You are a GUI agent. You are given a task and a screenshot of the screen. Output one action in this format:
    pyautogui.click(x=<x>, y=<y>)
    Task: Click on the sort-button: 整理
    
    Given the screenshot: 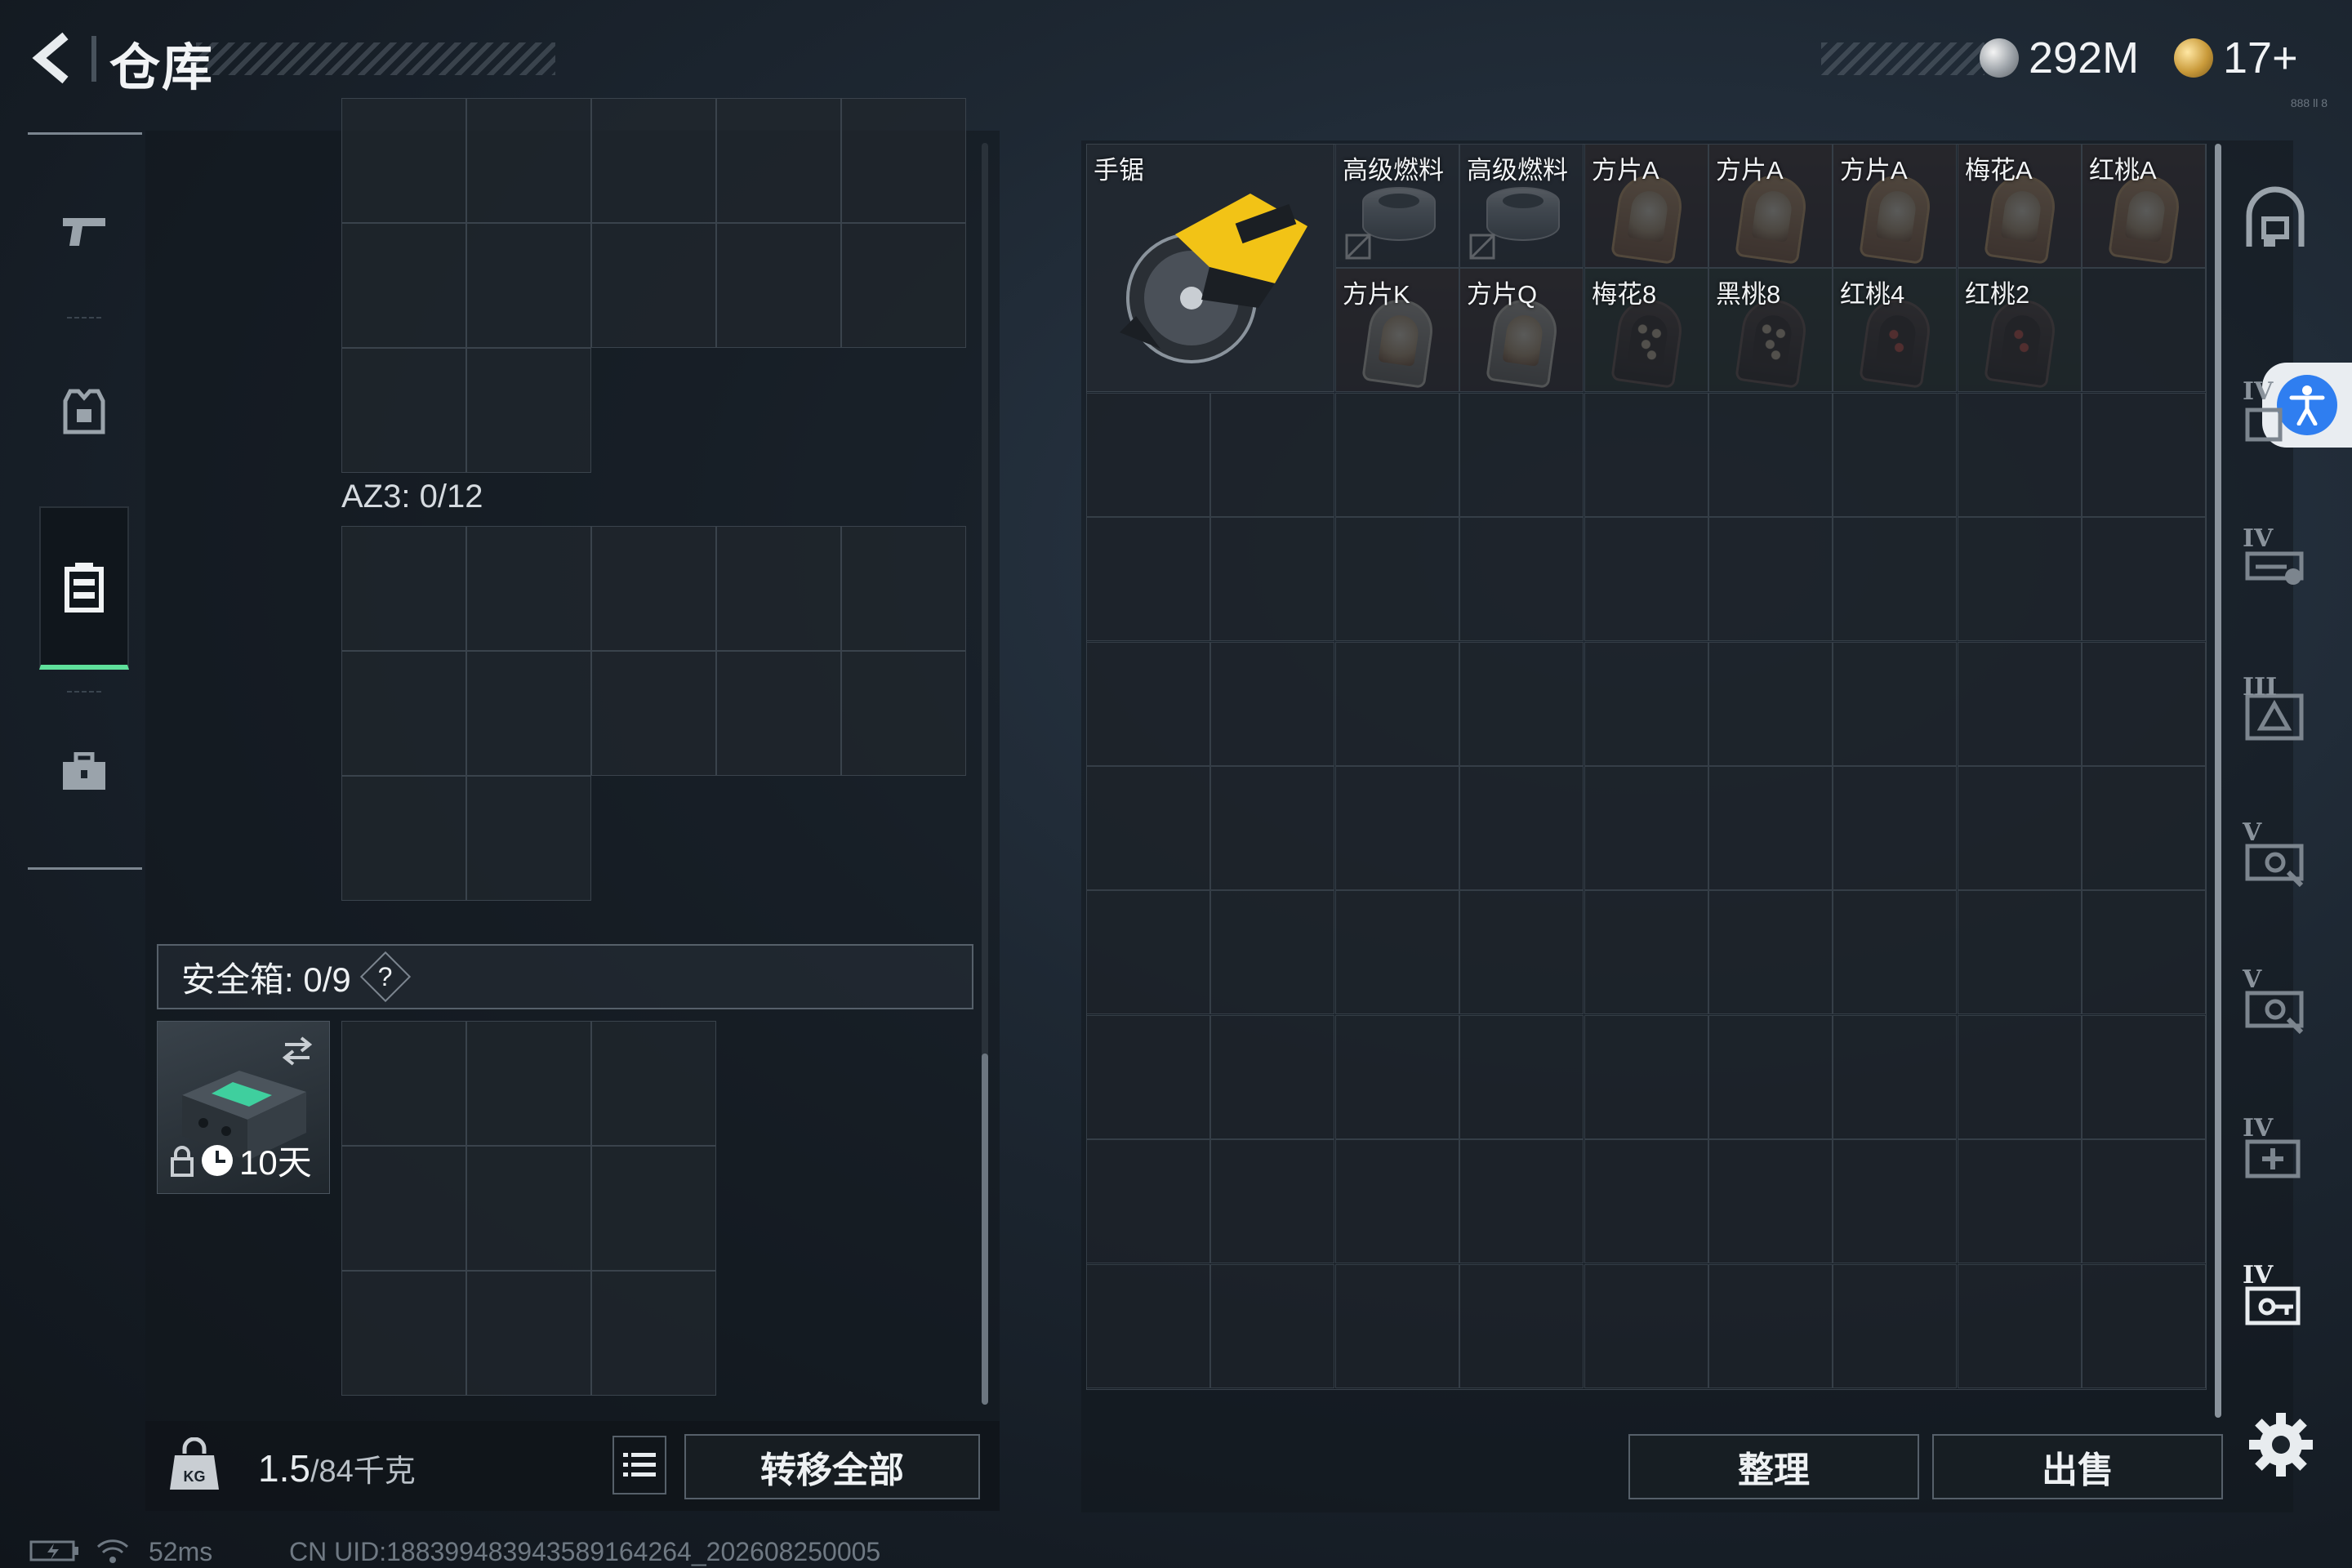 What is the action you would take?
    pyautogui.click(x=1773, y=1466)
    